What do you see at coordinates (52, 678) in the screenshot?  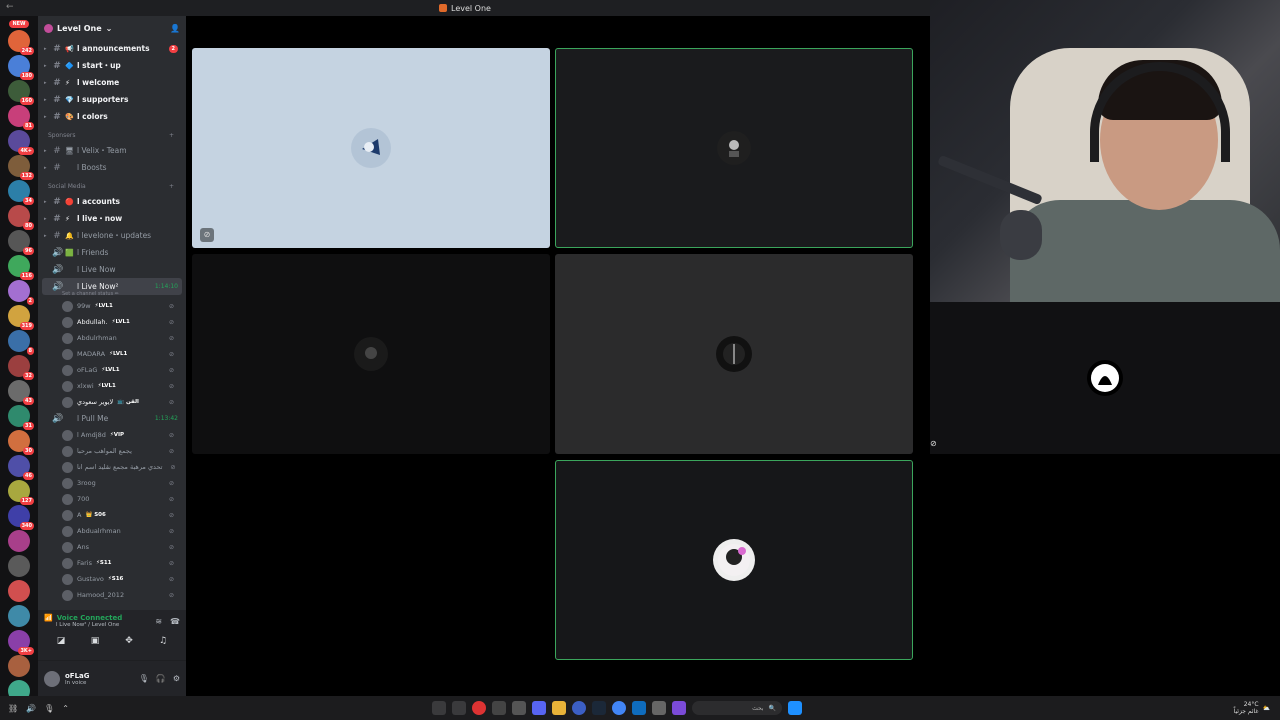 I see `user-avatar` at bounding box center [52, 678].